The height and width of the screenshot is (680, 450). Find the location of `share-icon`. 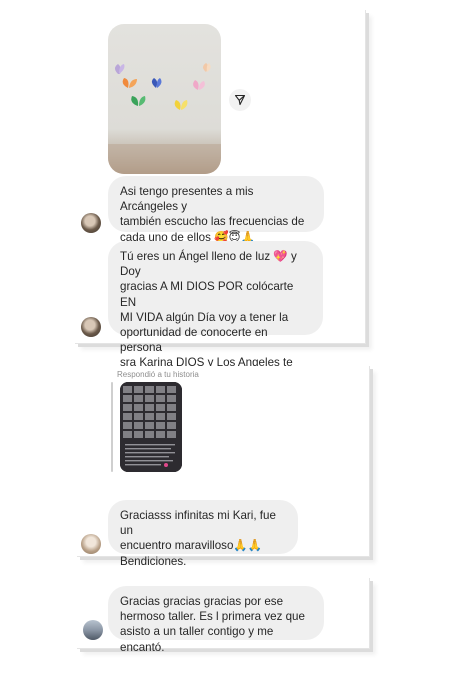

share-icon is located at coordinates (240, 100).